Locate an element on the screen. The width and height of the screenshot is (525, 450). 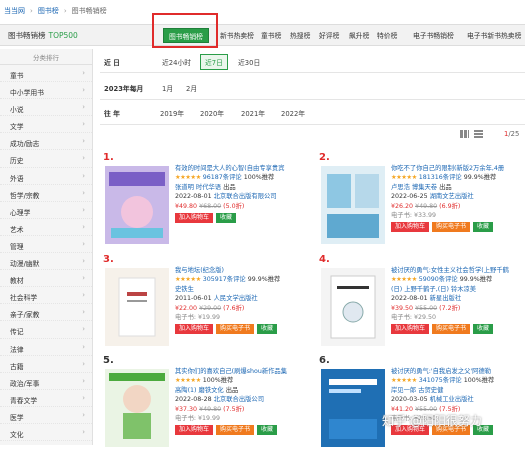
sidebar-item: 历史 › is located at coordinates (46, 159).